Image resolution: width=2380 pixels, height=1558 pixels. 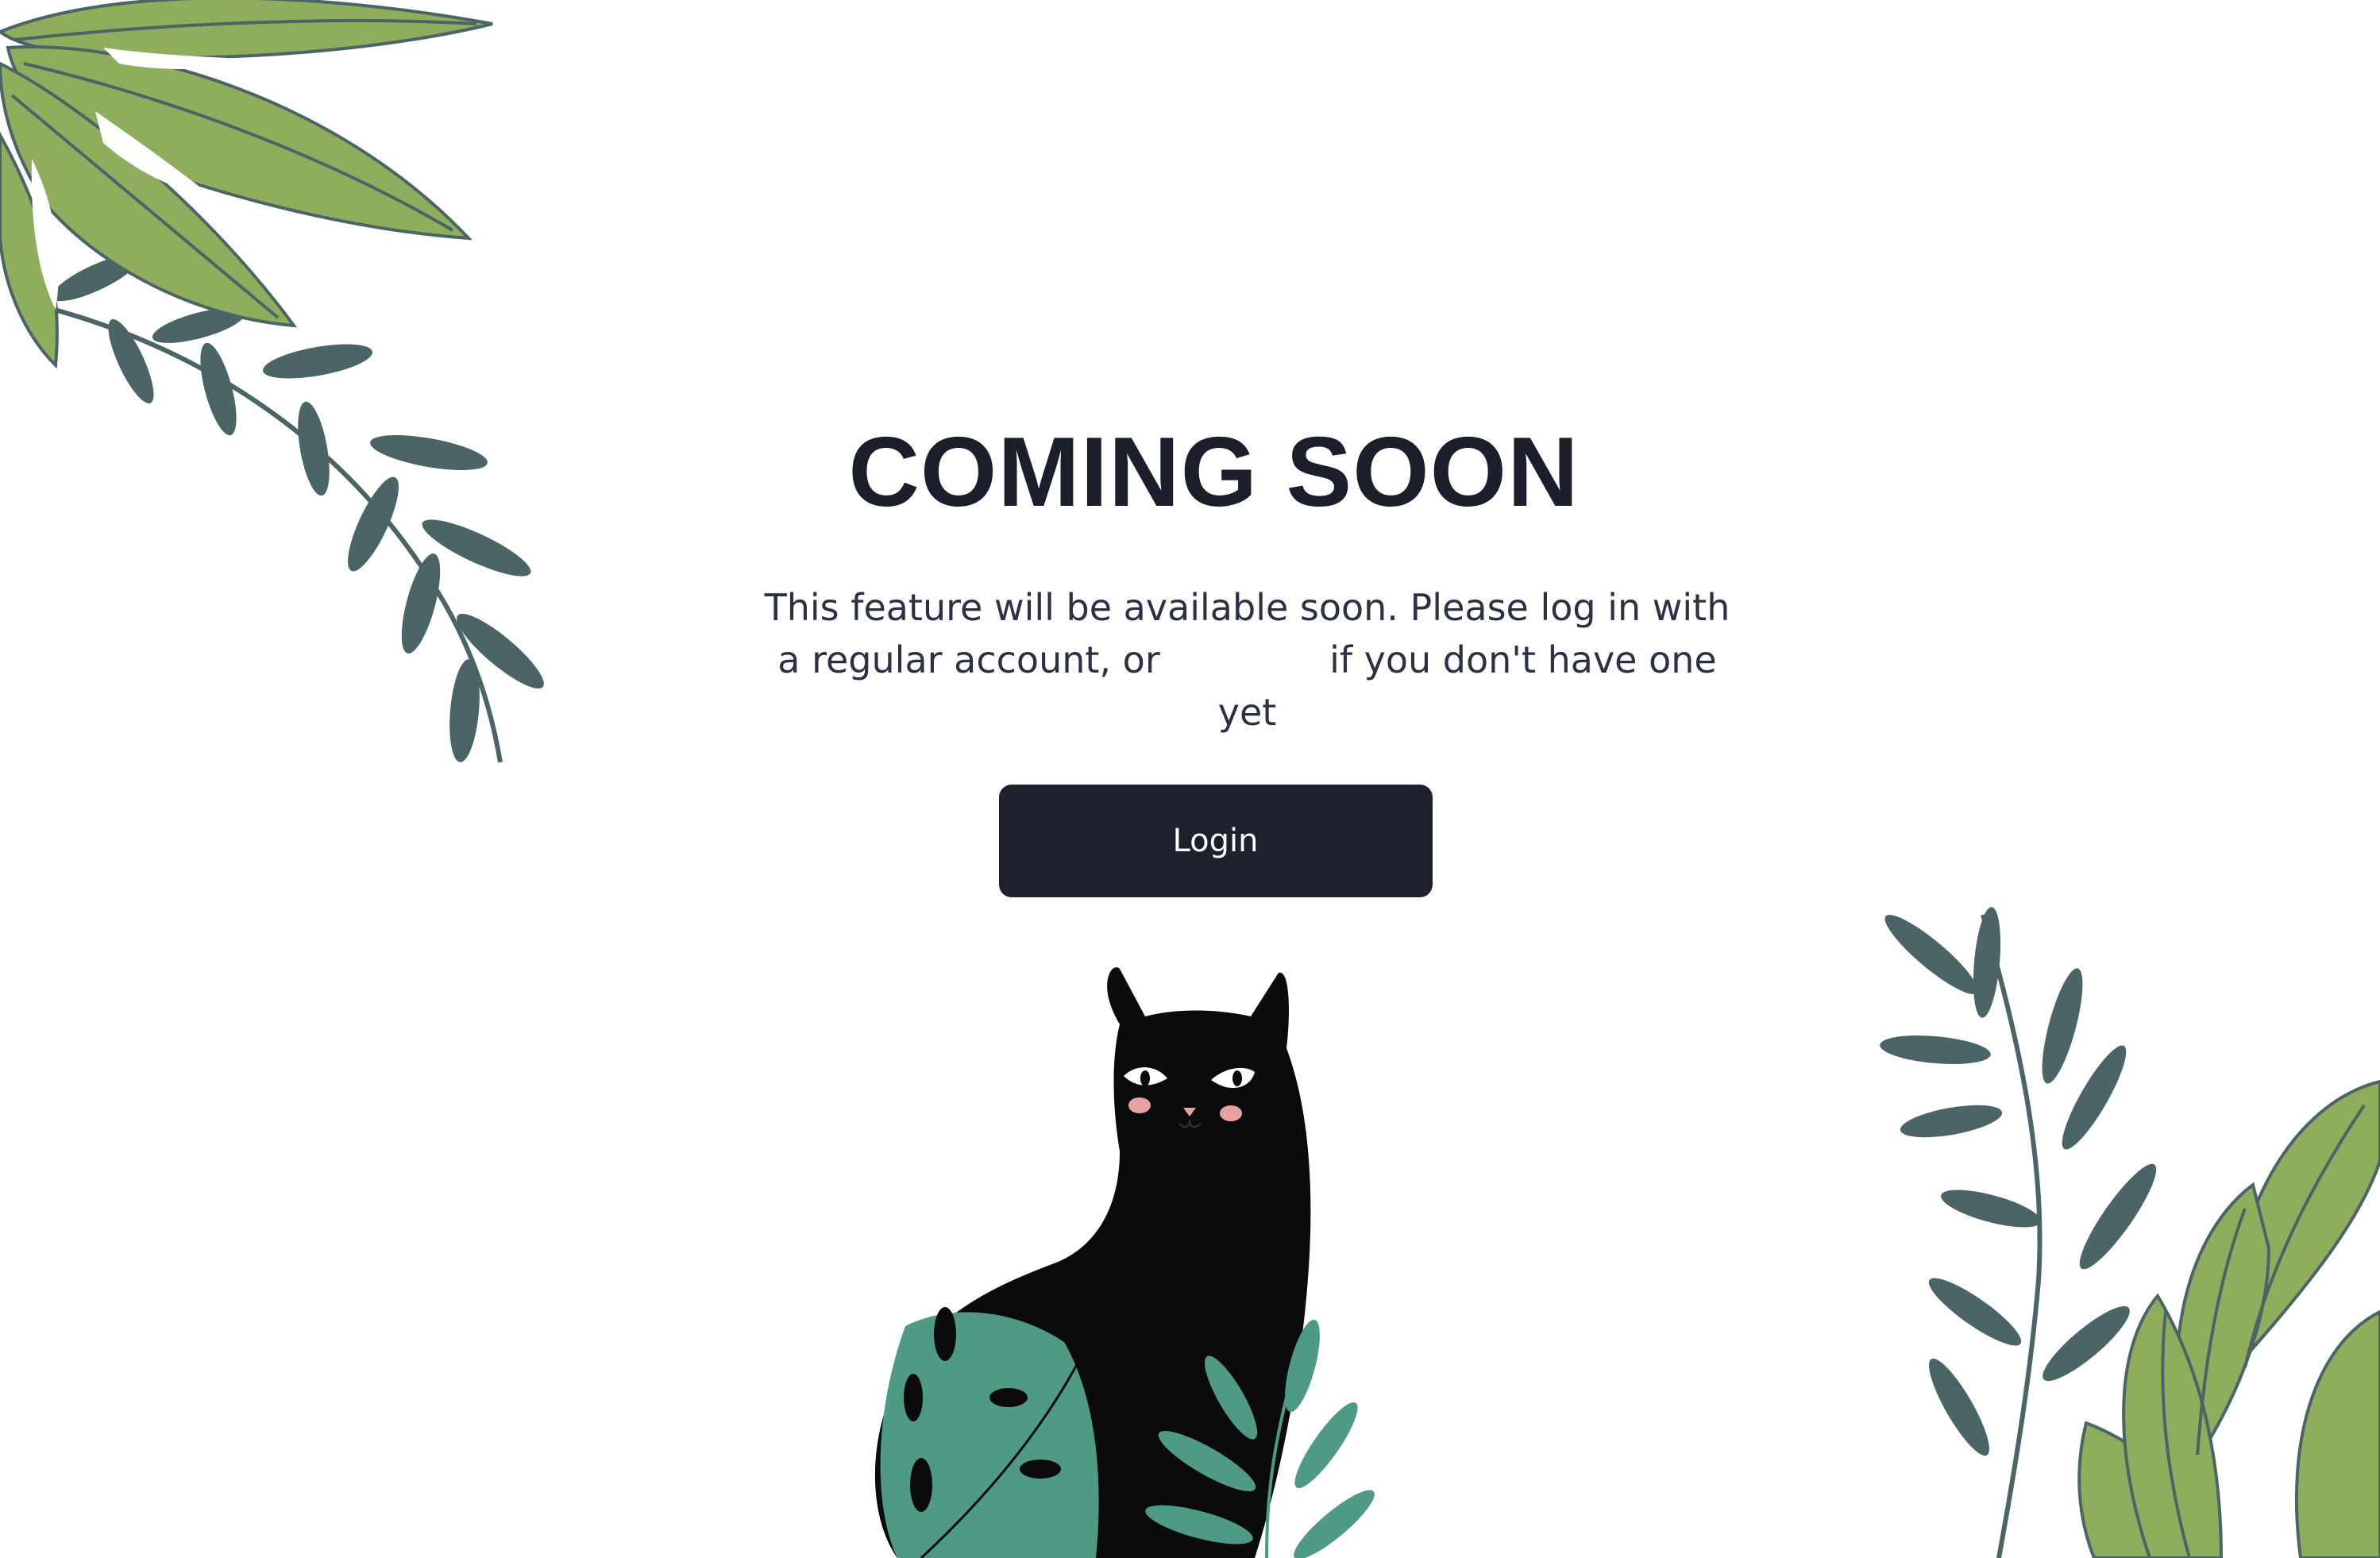 I want to click on bottom-right-foliage-illustration, so click(x=2130, y=1232).